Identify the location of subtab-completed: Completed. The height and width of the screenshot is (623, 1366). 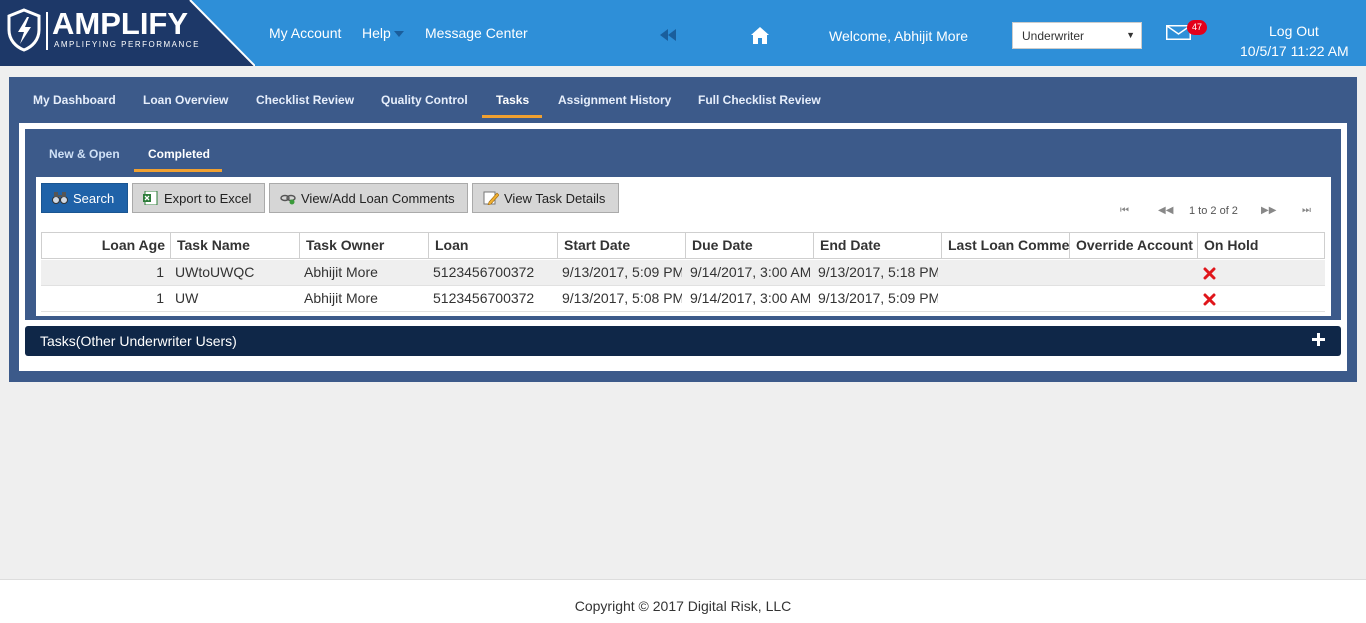
(179, 154).